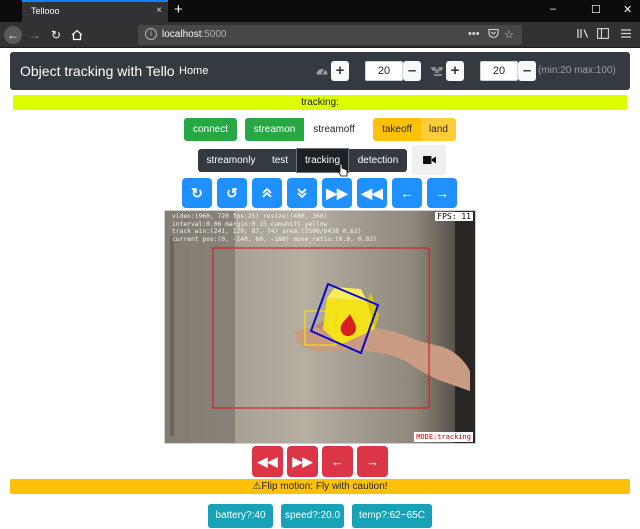 This screenshot has height=529, width=640. I want to click on forward-button: ▶▶, so click(337, 193).